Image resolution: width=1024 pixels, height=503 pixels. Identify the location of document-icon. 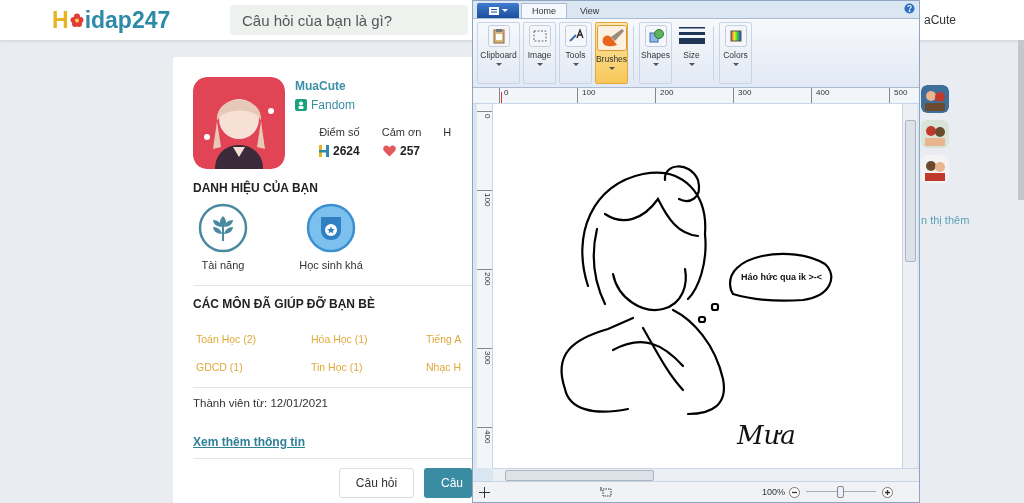
(493, 10).